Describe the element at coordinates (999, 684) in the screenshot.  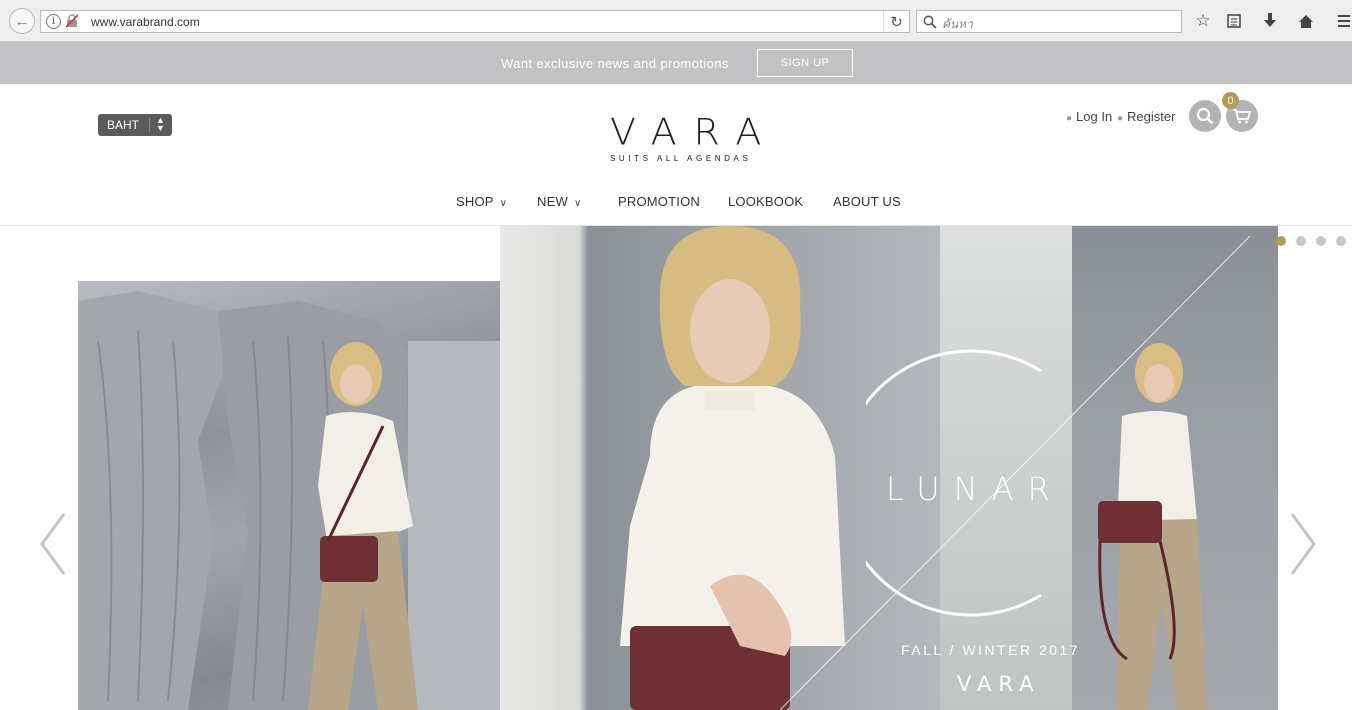
I see `hero-brand-logo: VARA` at that location.